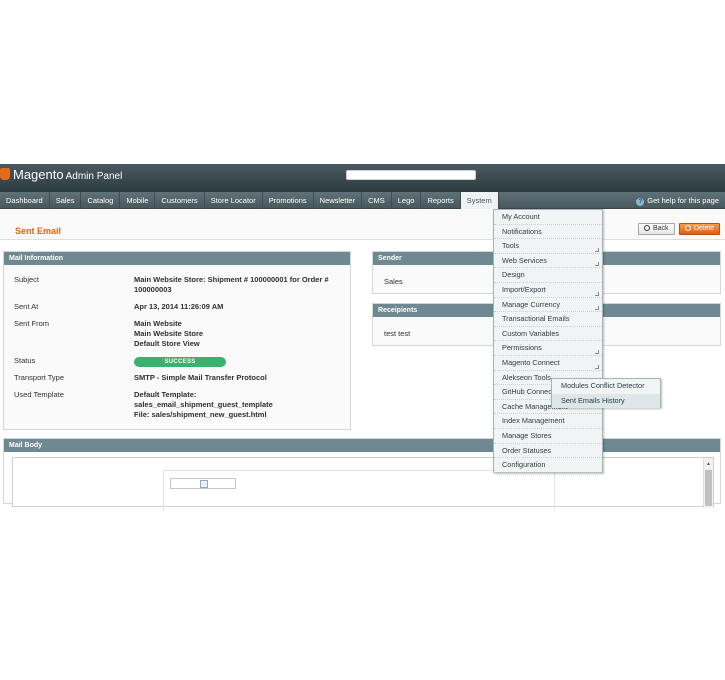  Describe the element at coordinates (5, 174) in the screenshot. I see `magento-logo-icon` at that location.